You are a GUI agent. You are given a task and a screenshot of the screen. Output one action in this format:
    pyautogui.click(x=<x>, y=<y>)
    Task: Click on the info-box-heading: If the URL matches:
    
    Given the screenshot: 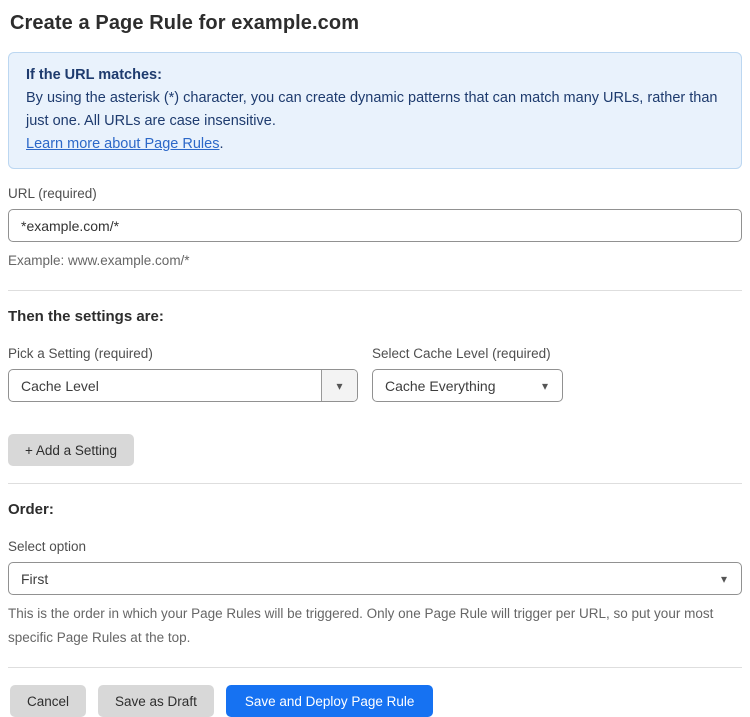 What is the action you would take?
    pyautogui.click(x=94, y=75)
    